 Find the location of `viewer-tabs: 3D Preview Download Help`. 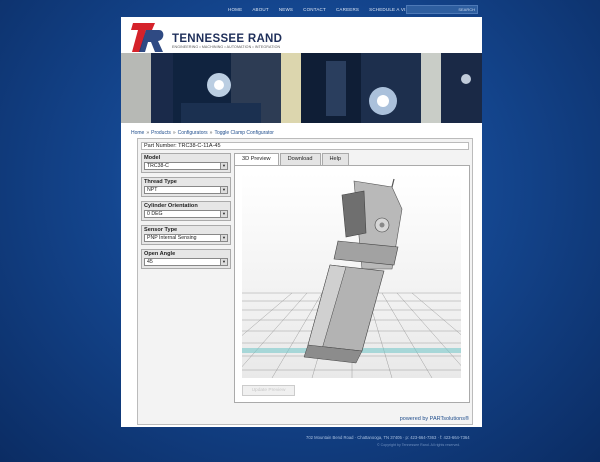

viewer-tabs: 3D Preview Download Help is located at coordinates (352, 159).